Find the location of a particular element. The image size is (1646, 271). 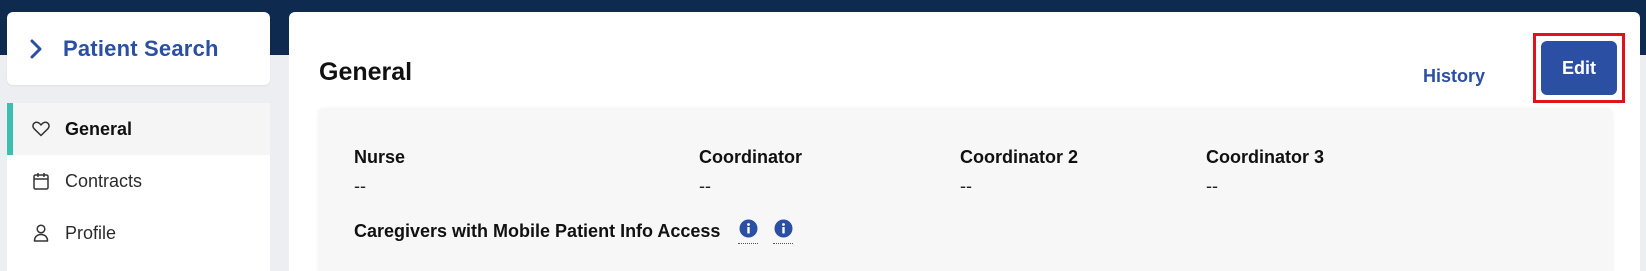

coordinator-2-field: Coordinator 2 -- is located at coordinates (1019, 172).